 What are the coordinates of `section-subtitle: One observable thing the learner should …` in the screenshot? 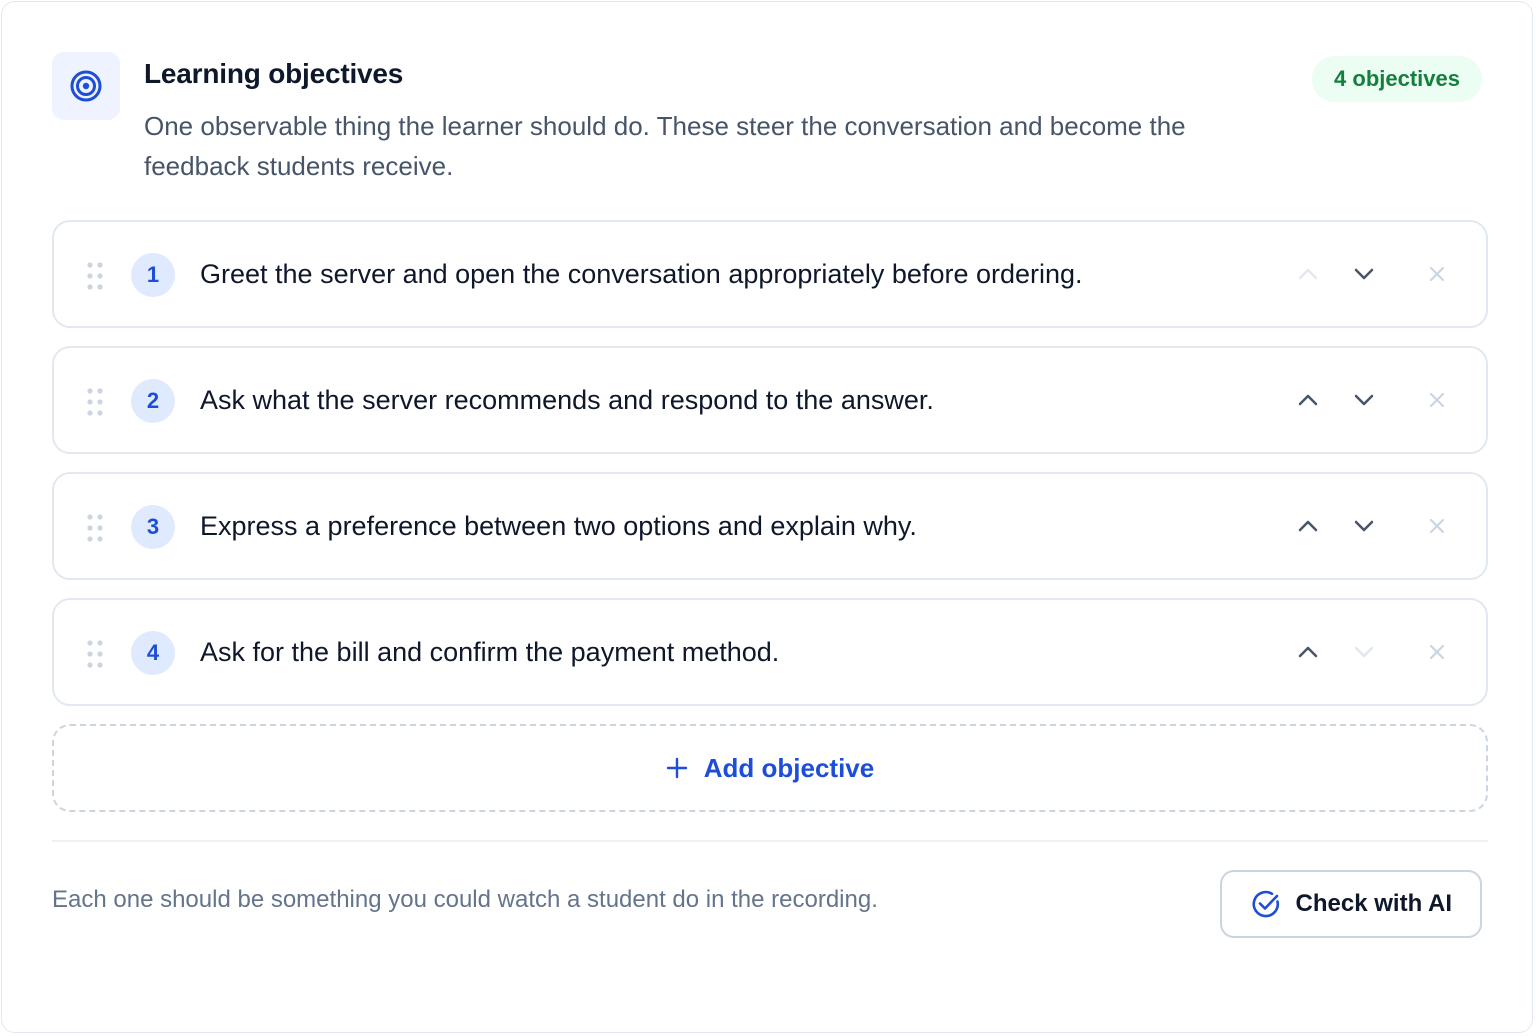 It's located at (665, 146).